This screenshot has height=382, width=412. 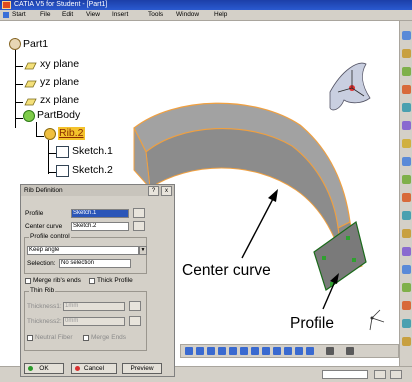 I want to click on thickness2-label: Thickness2:, so click(x=44, y=321).